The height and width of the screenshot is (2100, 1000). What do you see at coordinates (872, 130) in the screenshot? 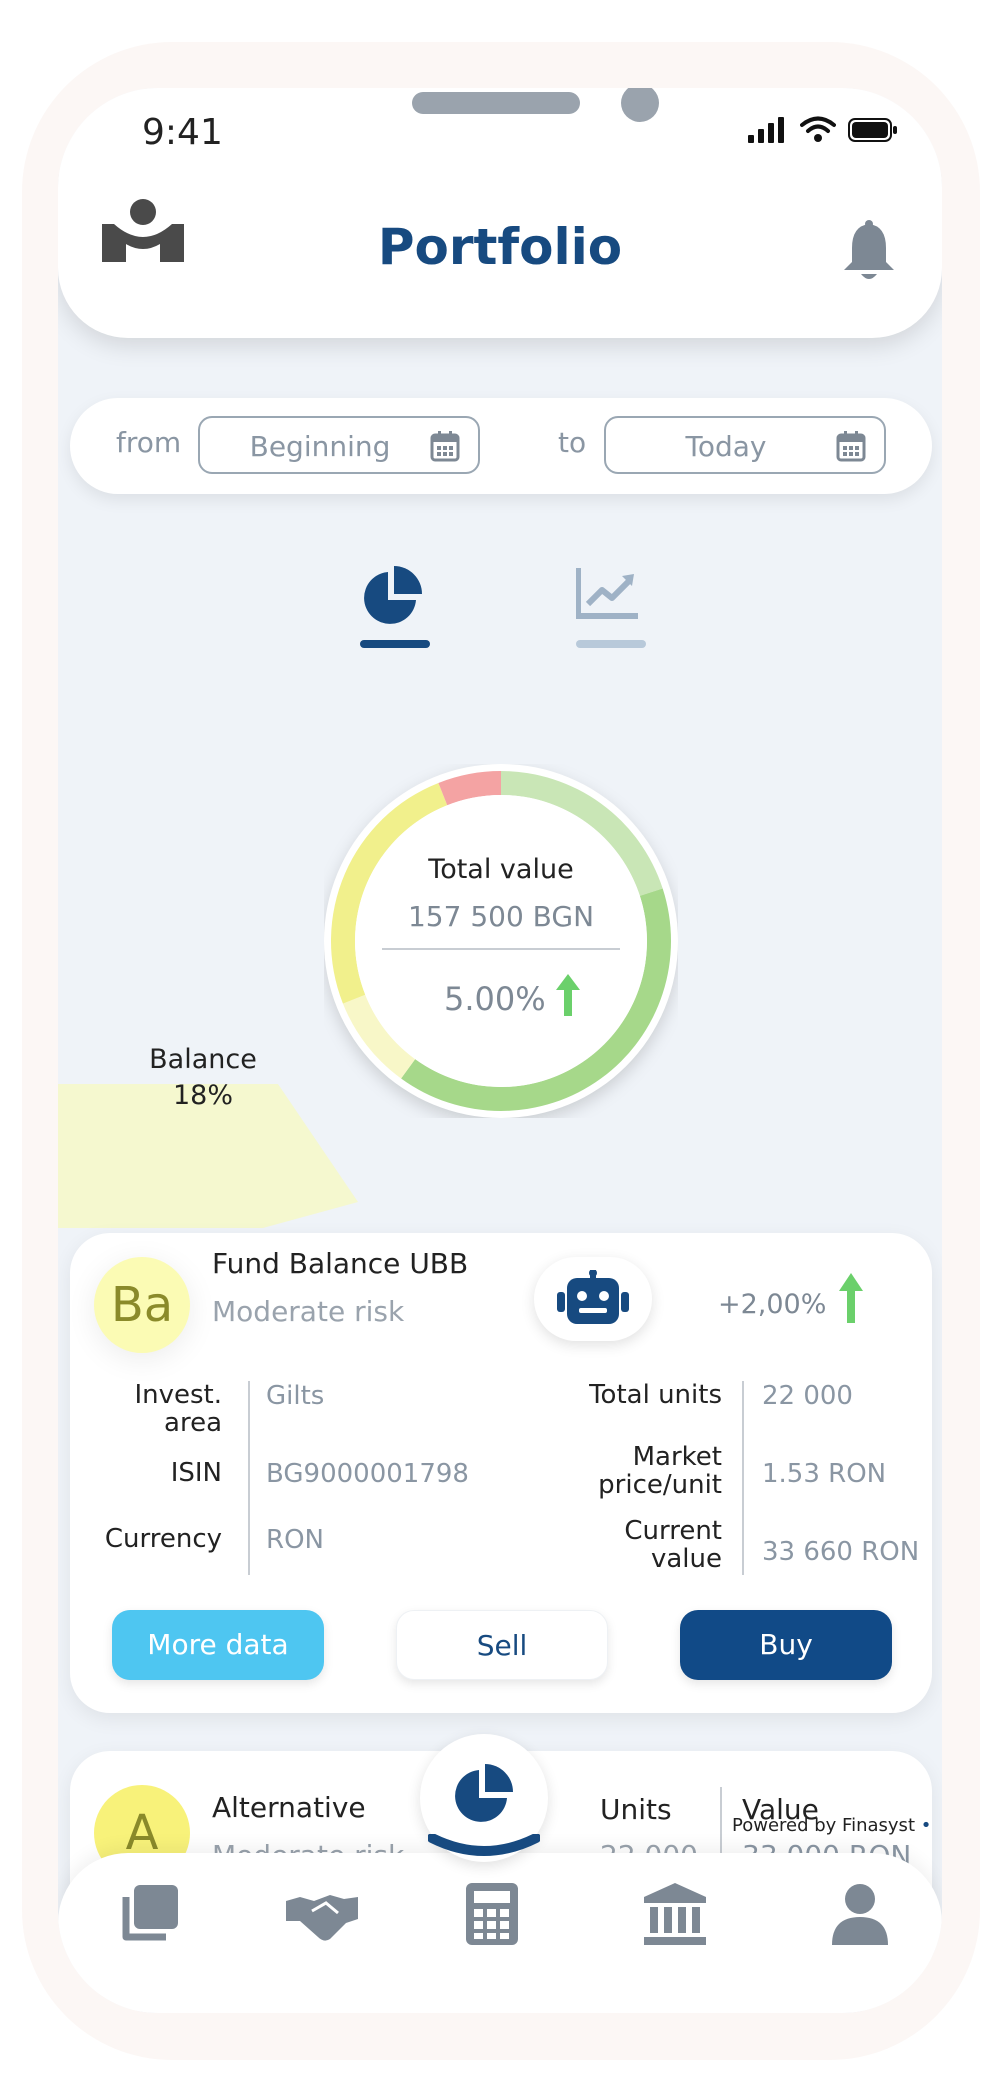
I see `battery-icon` at bounding box center [872, 130].